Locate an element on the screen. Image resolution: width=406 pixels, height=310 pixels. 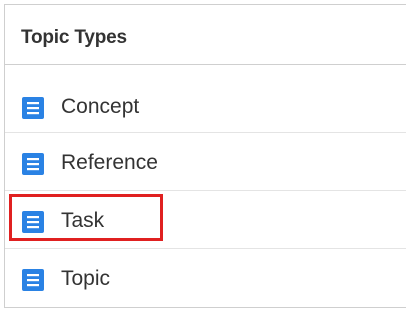
panel-title: Topic Types is located at coordinates (74, 37).